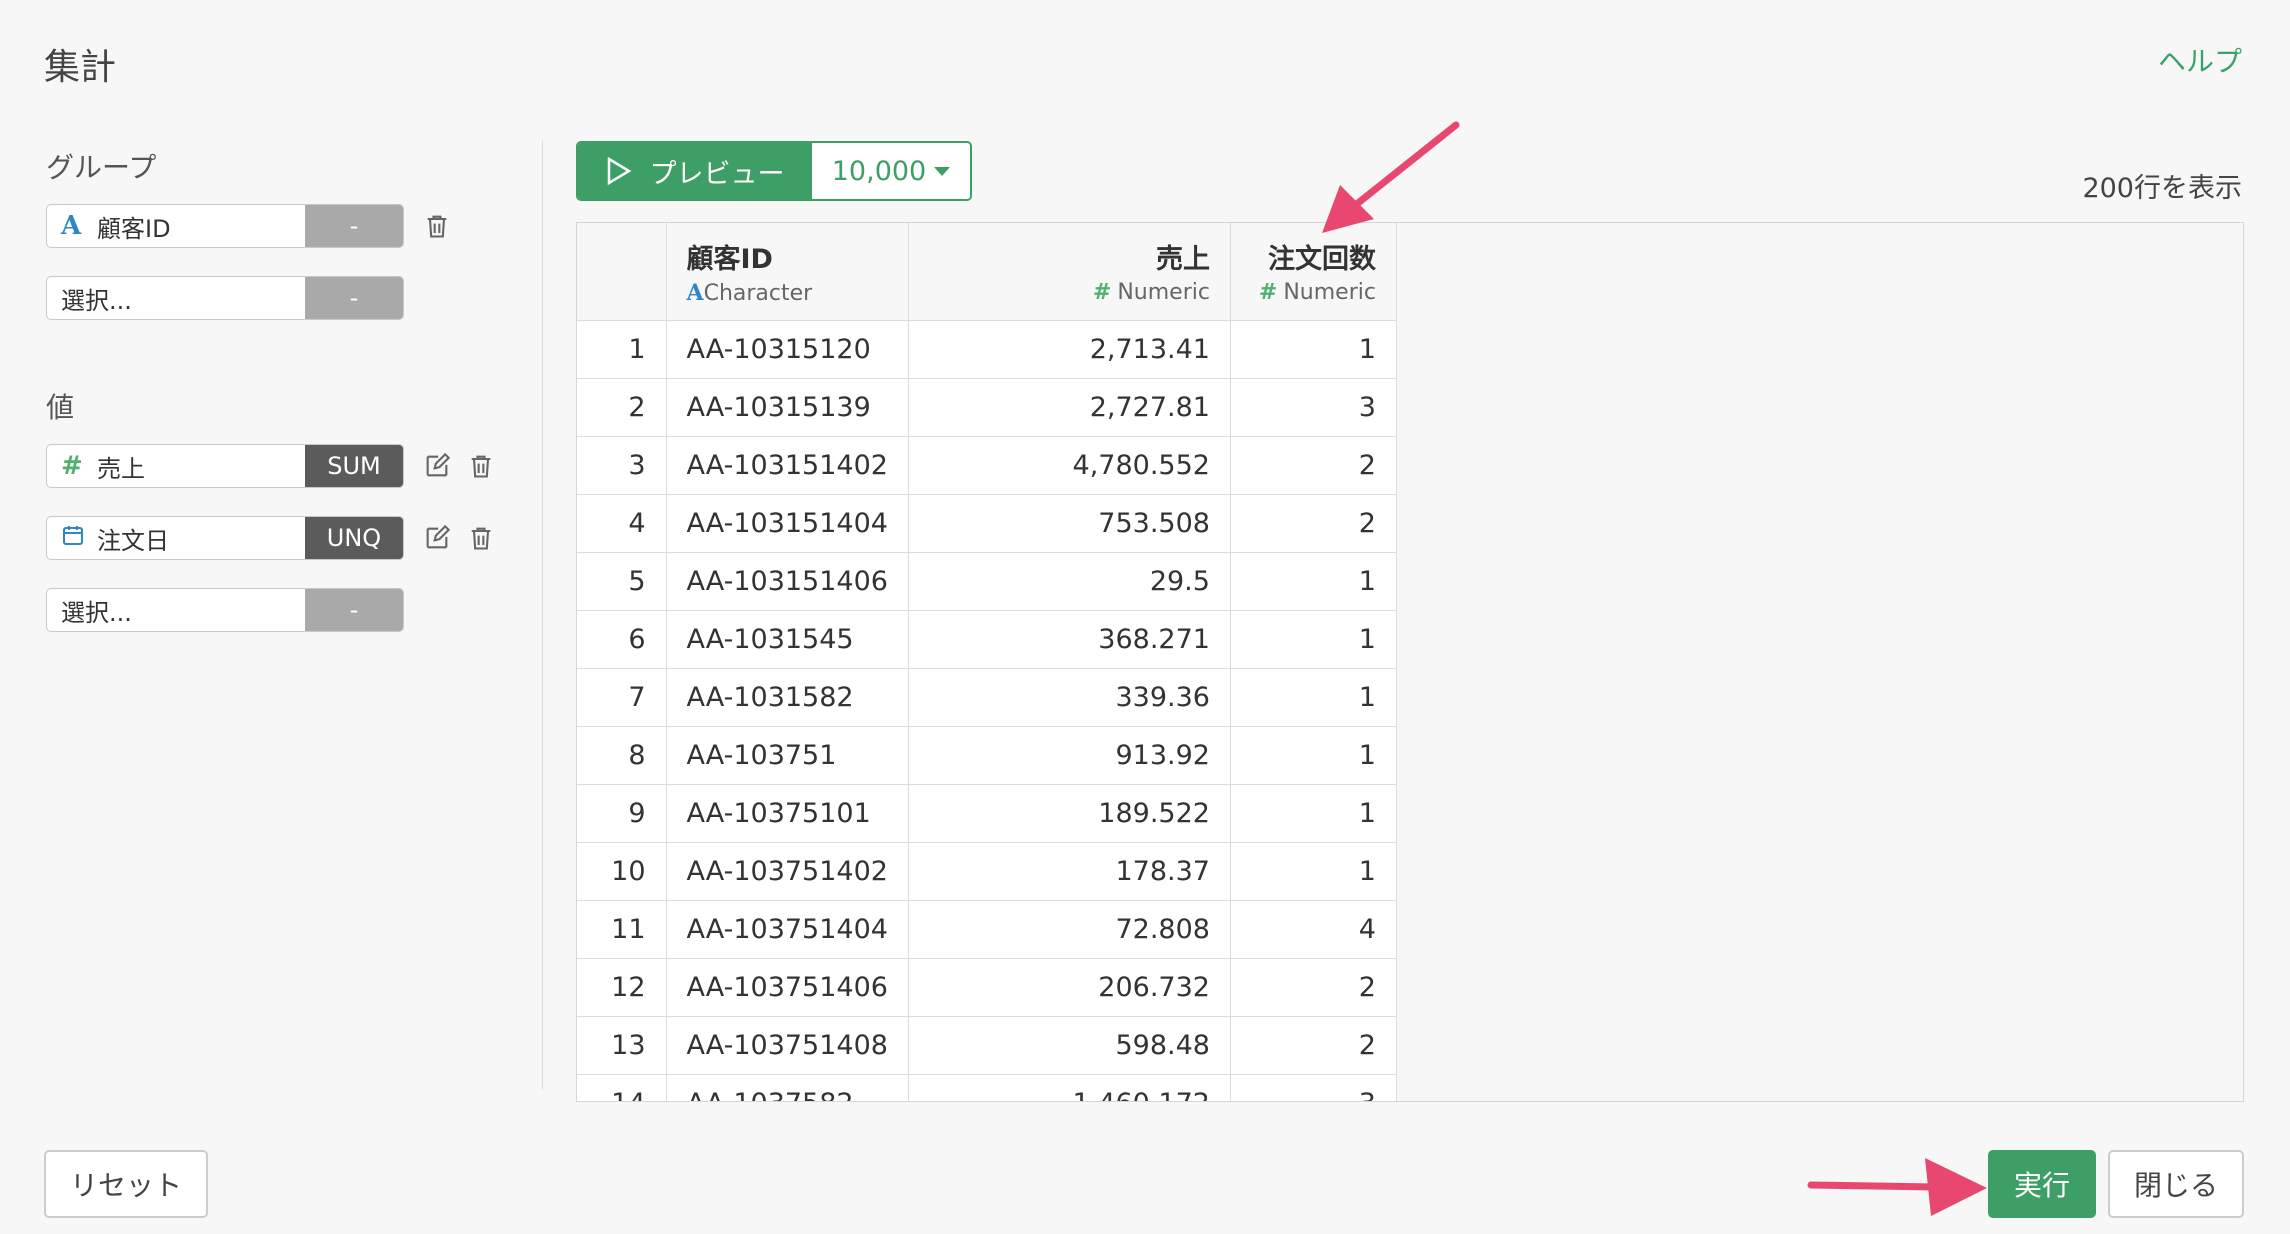  What do you see at coordinates (787, 697) in the screenshot?
I see `customer-id-cell: AA-1031582` at bounding box center [787, 697].